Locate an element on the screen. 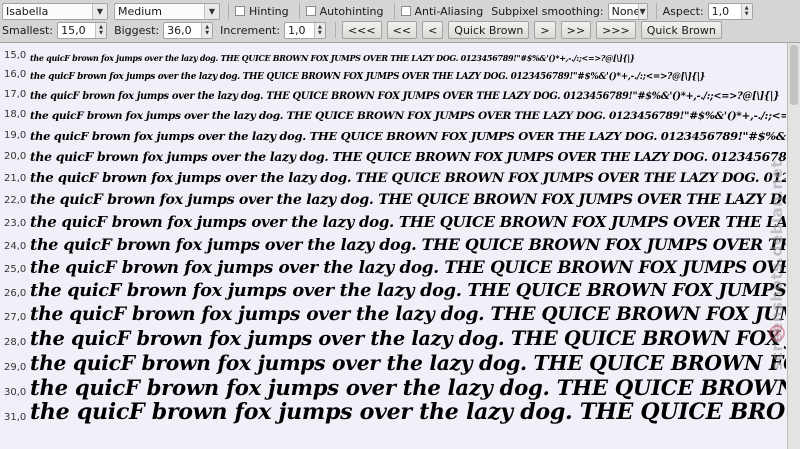 The width and height of the screenshot is (800, 449). quick-brown-button: Quick Brown is located at coordinates (489, 30).